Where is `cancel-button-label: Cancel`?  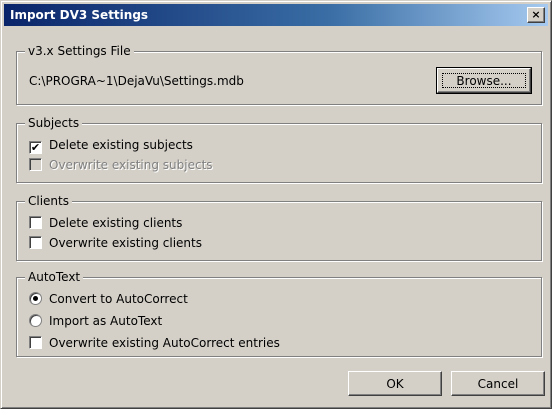 cancel-button-label: Cancel is located at coordinates (498, 384).